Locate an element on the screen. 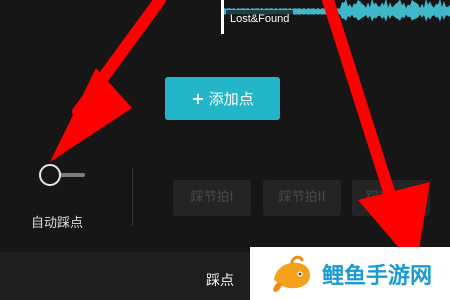 The image size is (450, 300). watermark: 鲤鱼手游网 is located at coordinates (350, 273).